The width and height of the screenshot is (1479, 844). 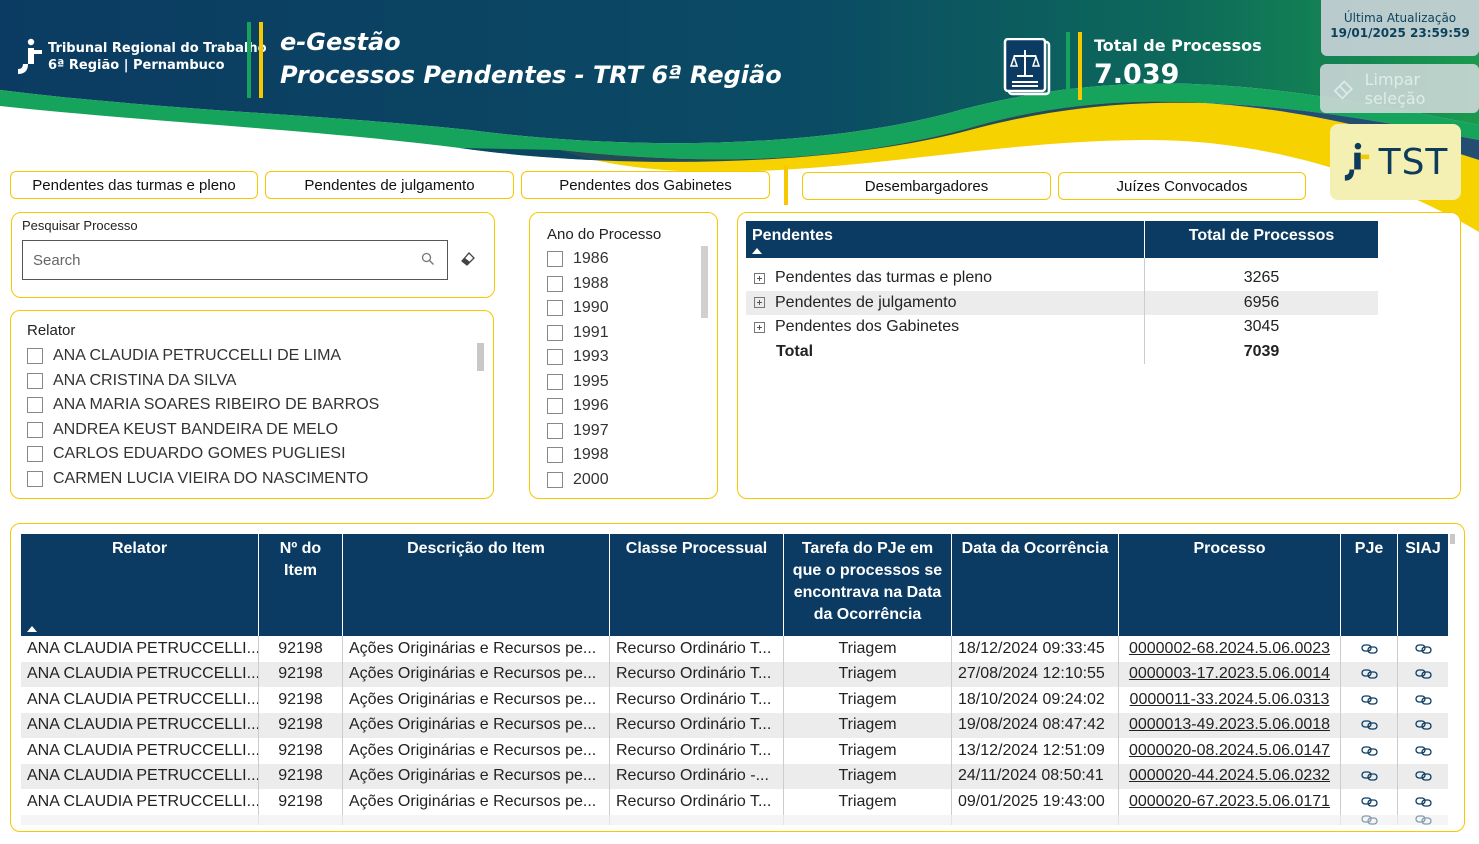 What do you see at coordinates (926, 186) in the screenshot?
I see `nav-desembargadores: Desembargadores` at bounding box center [926, 186].